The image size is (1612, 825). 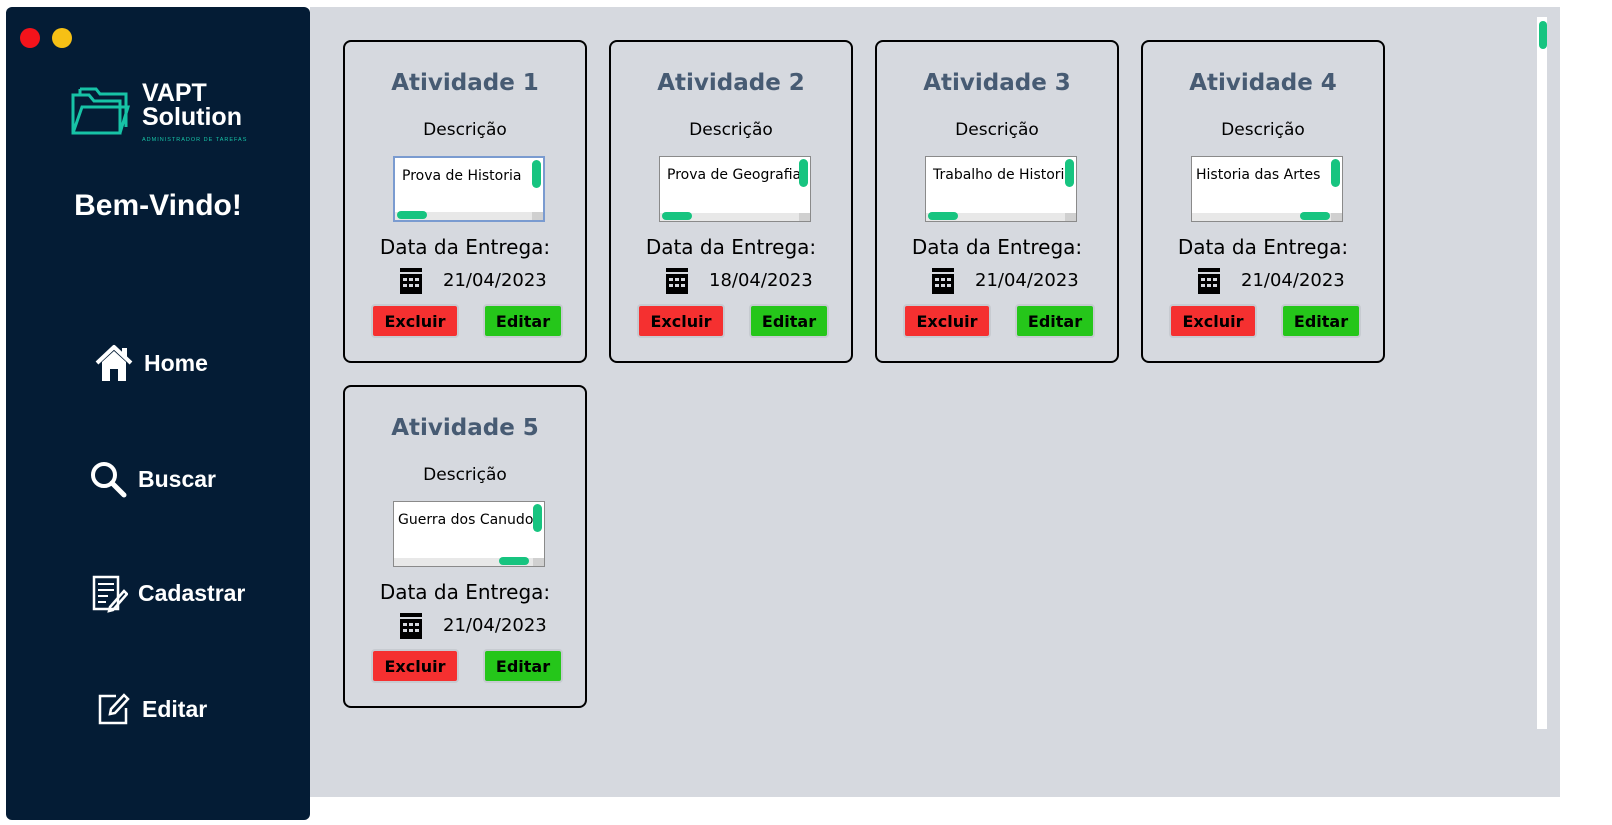 What do you see at coordinates (469, 520) in the screenshot?
I see `description-text: Guerra dos Canudos` at bounding box center [469, 520].